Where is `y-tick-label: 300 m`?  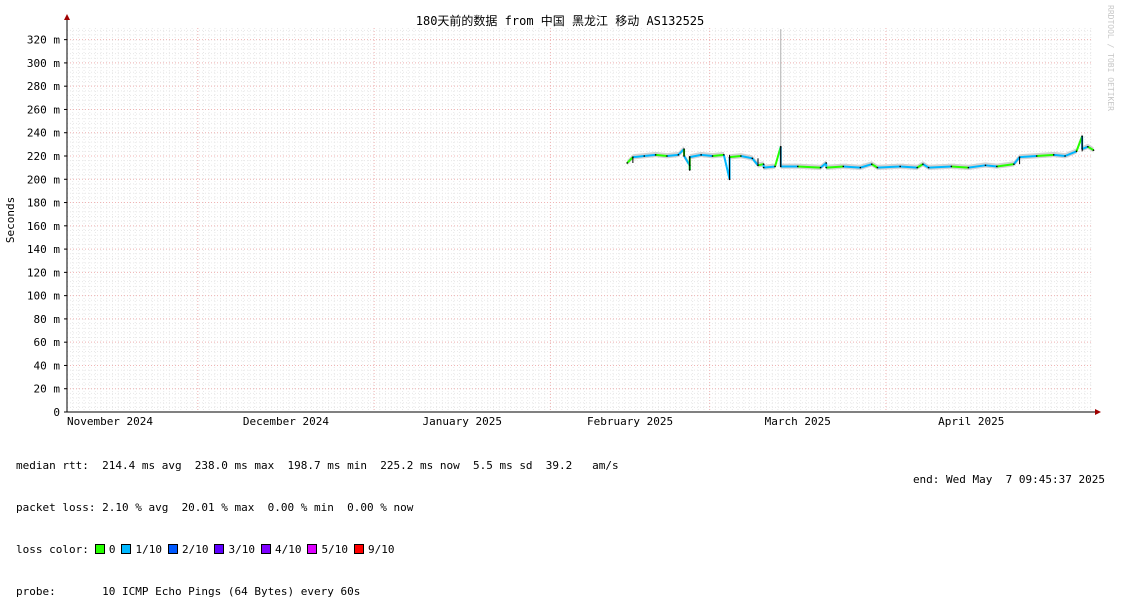
y-tick-label: 300 m is located at coordinates (43, 63).